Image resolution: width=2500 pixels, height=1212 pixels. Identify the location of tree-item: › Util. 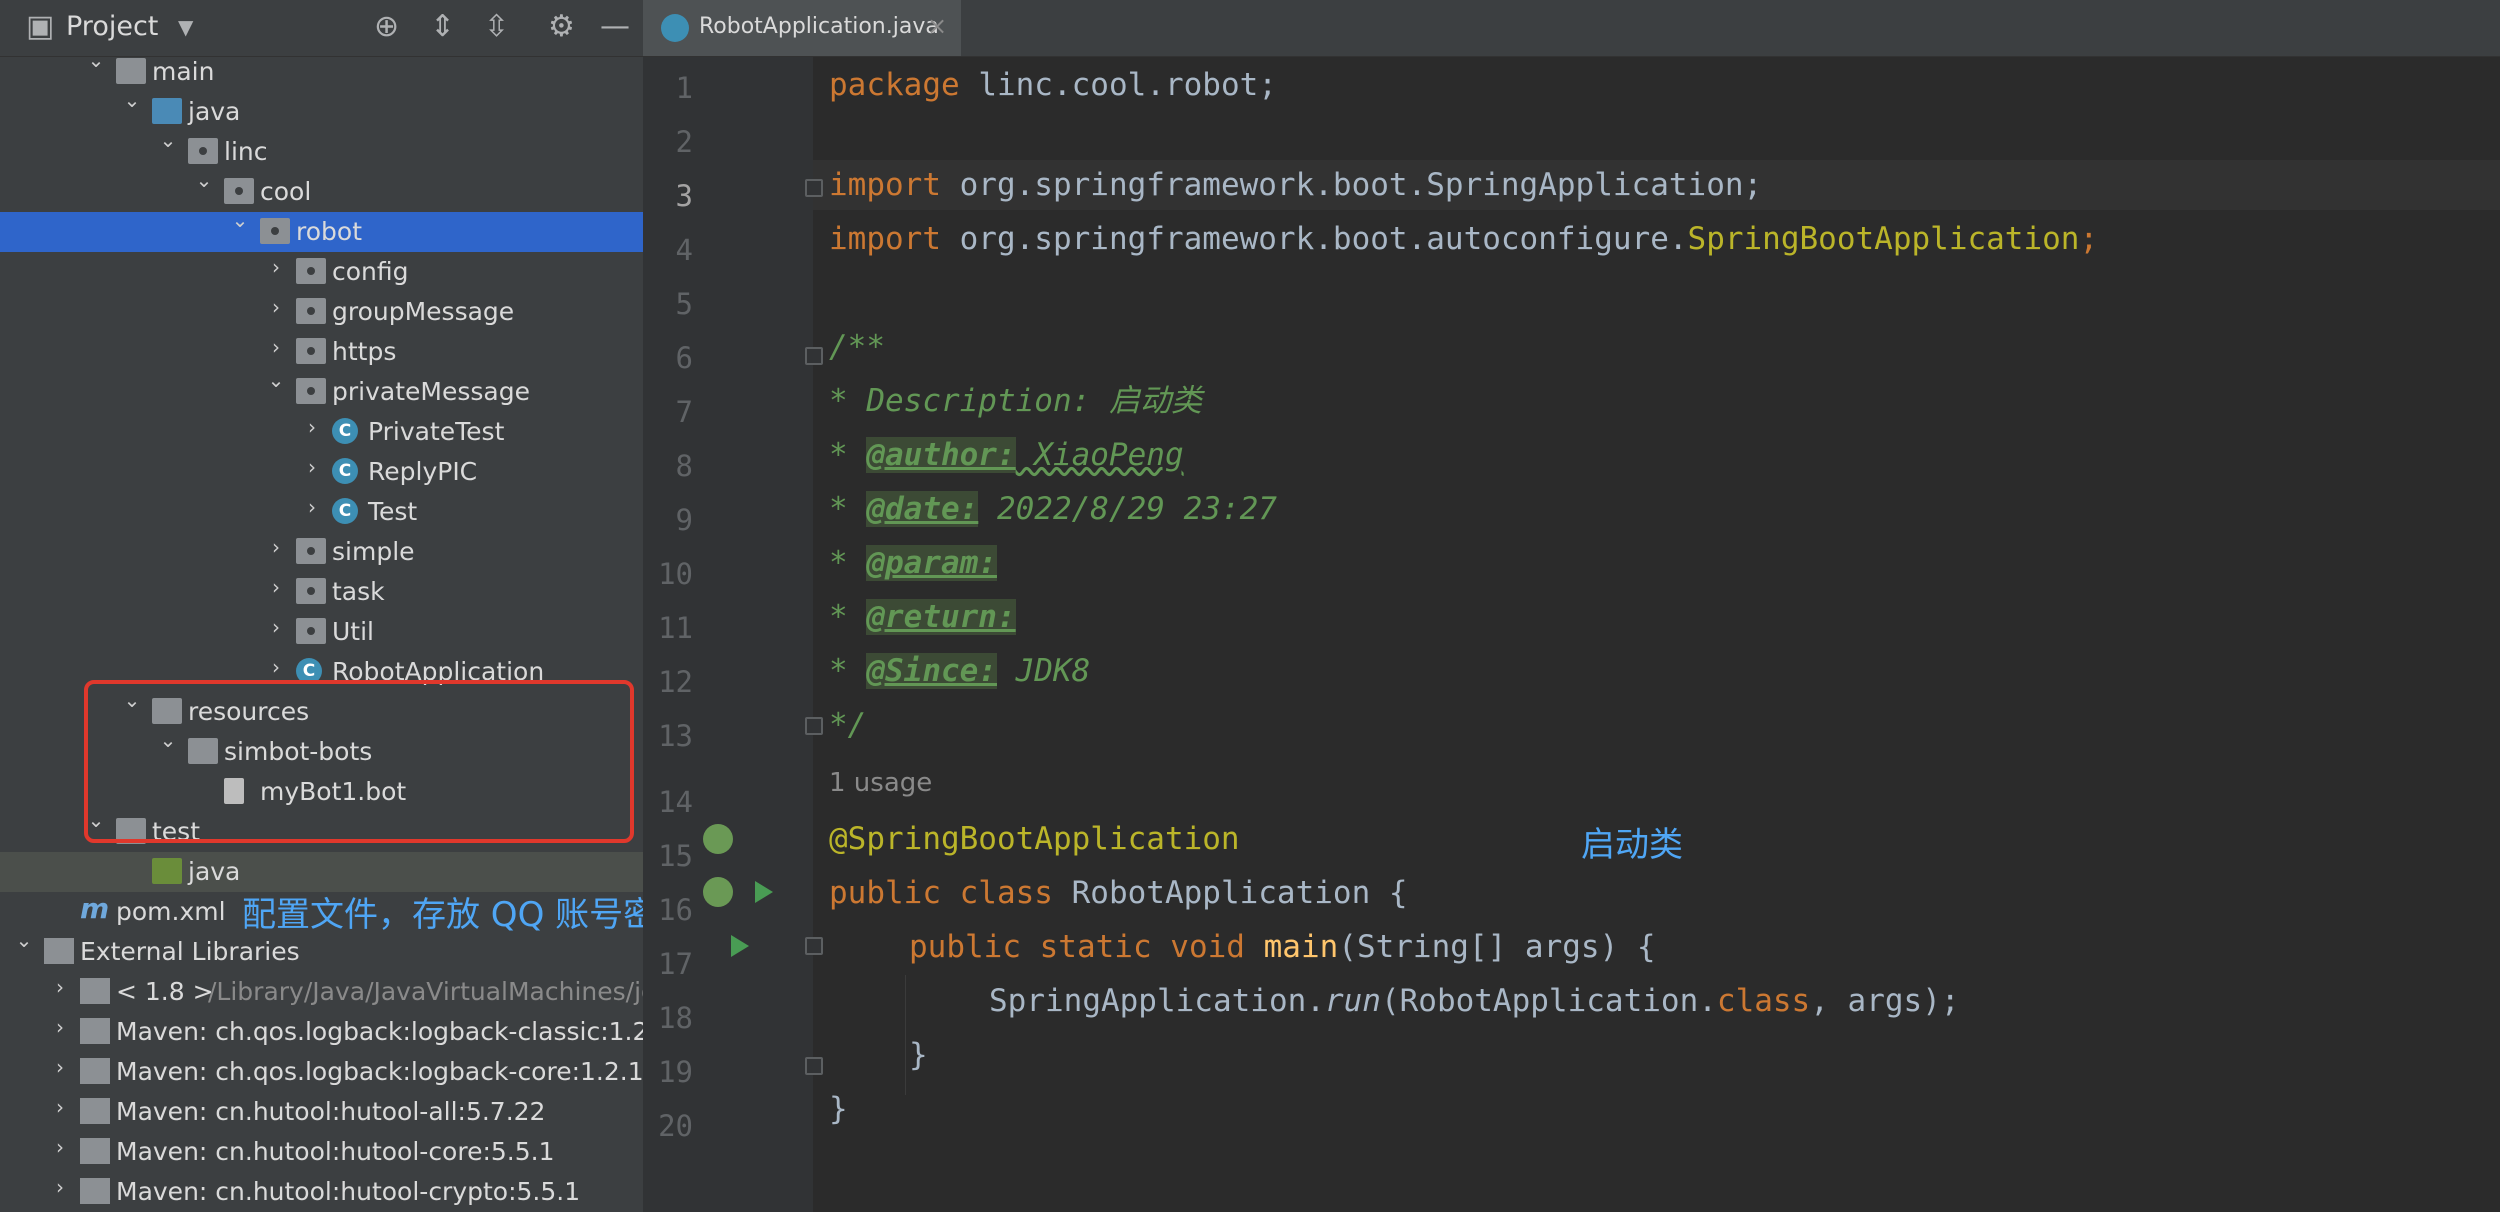
(321, 632).